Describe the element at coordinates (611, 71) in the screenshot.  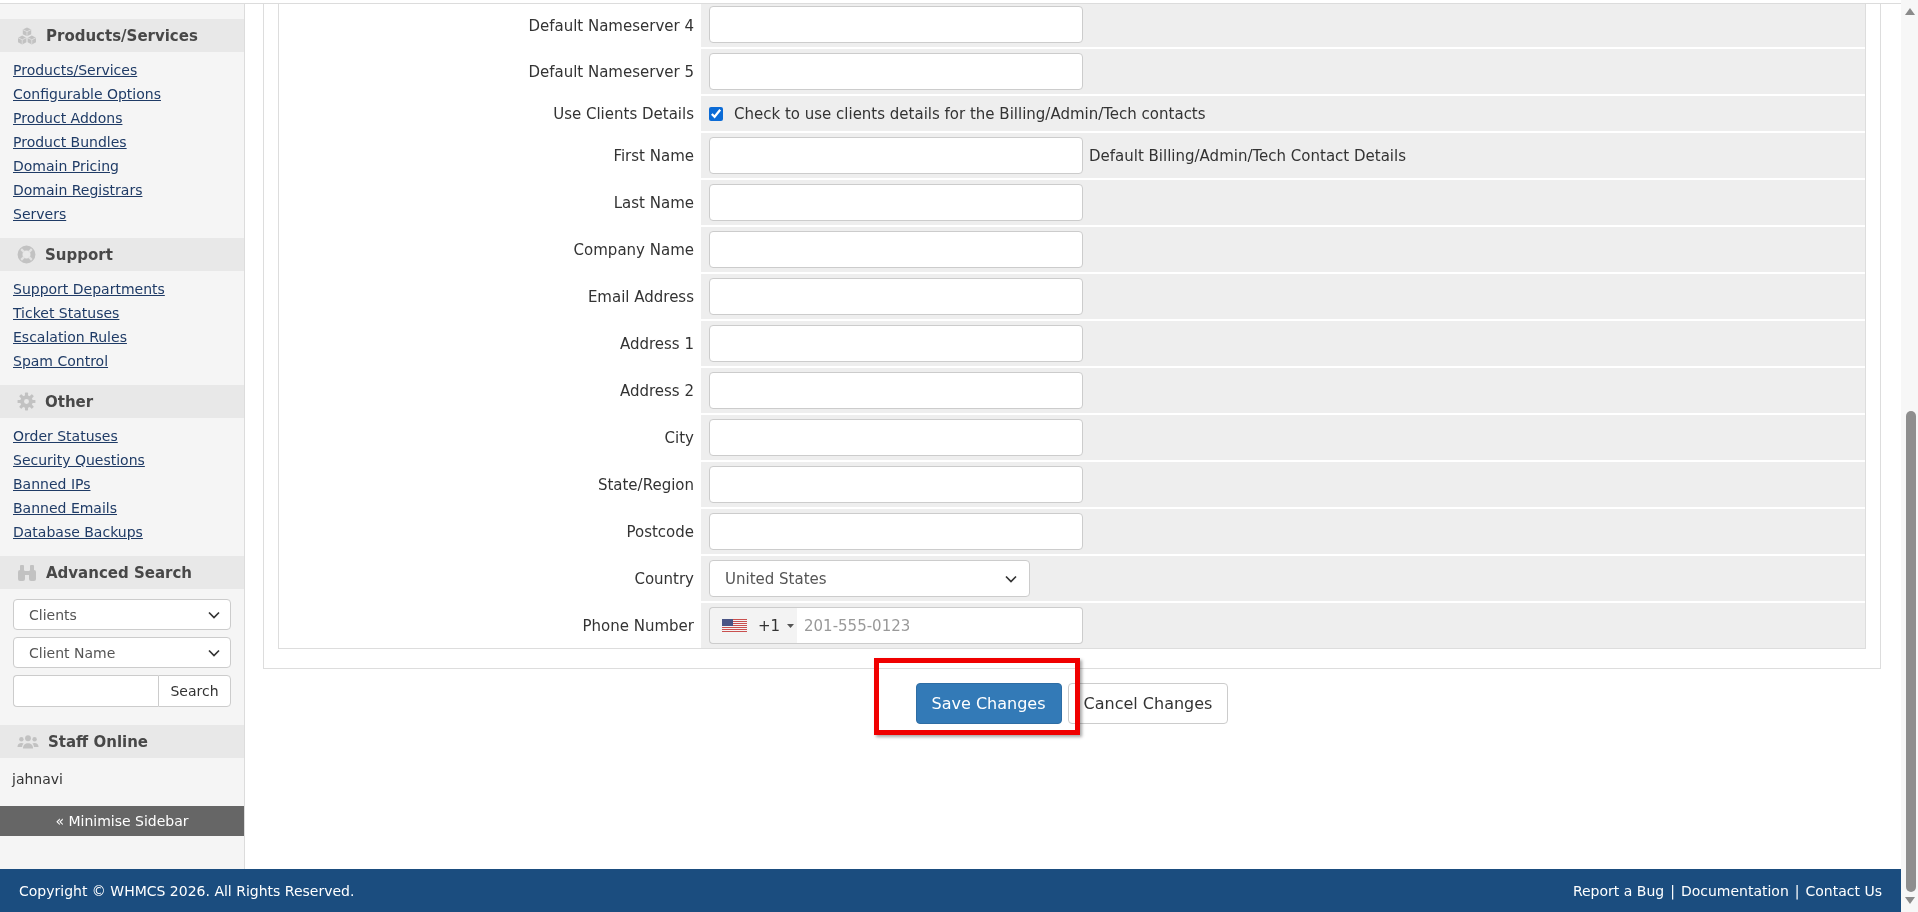
I see `field-label: Default Nameserver 5` at that location.